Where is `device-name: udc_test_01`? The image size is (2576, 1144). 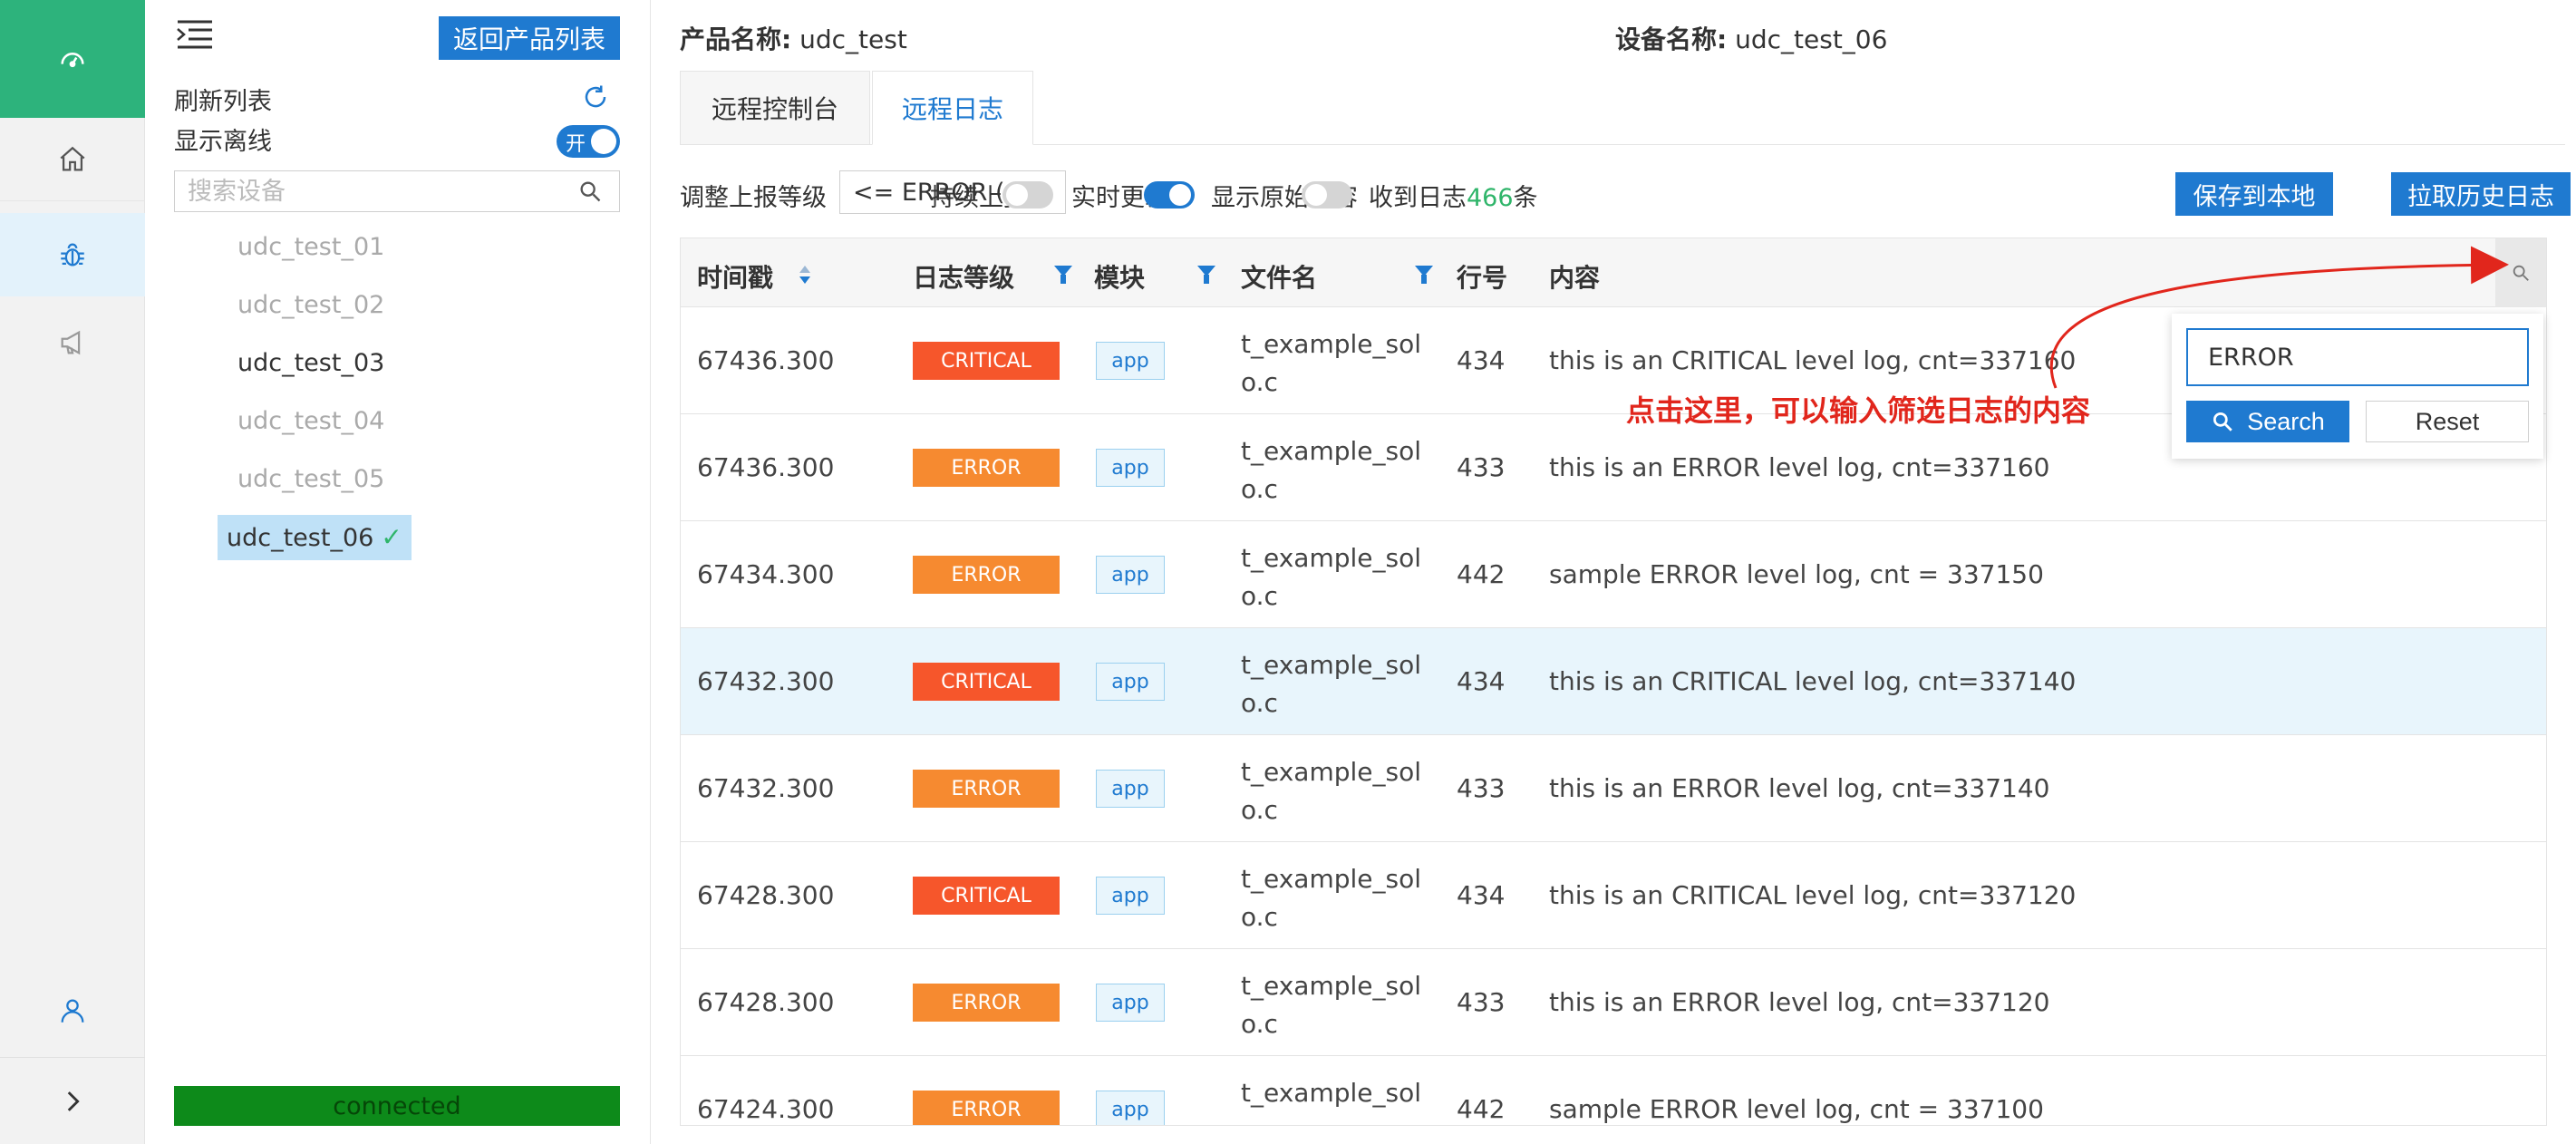 device-name: udc_test_01 is located at coordinates (311, 247).